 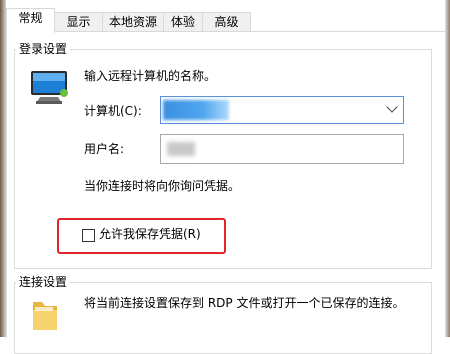 What do you see at coordinates (49, 87) in the screenshot?
I see `computer-icon` at bounding box center [49, 87].